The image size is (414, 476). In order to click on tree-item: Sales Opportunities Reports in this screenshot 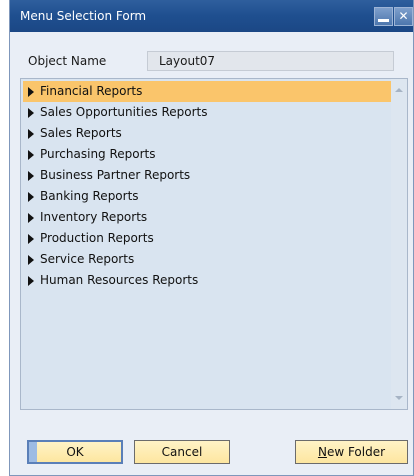, I will do `click(208, 112)`.